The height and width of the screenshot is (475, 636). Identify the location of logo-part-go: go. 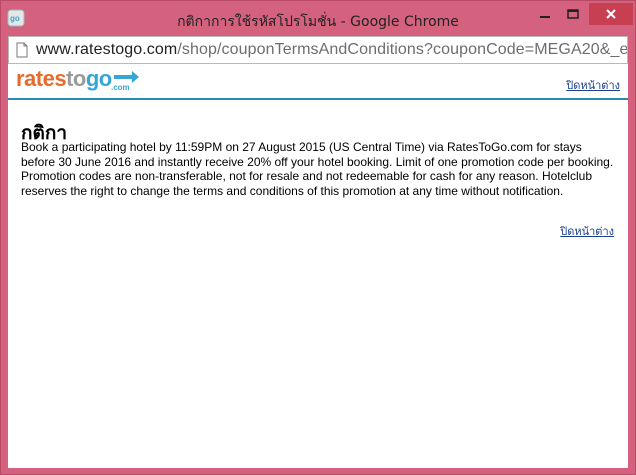
(98, 78).